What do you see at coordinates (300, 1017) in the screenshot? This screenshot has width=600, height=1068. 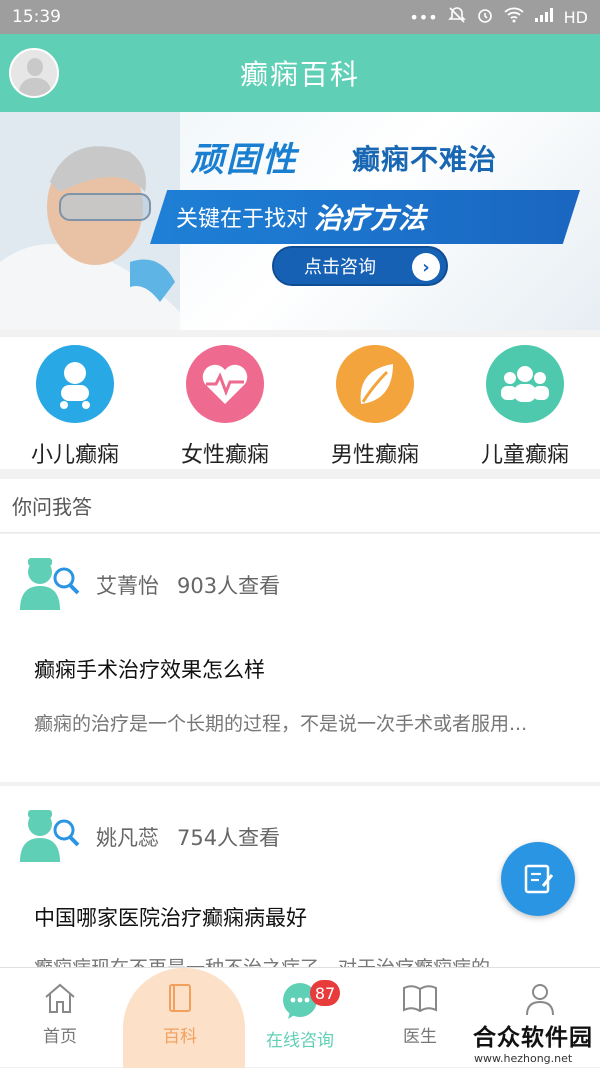 I see `tab-online-consult: 87 在线咨询` at bounding box center [300, 1017].